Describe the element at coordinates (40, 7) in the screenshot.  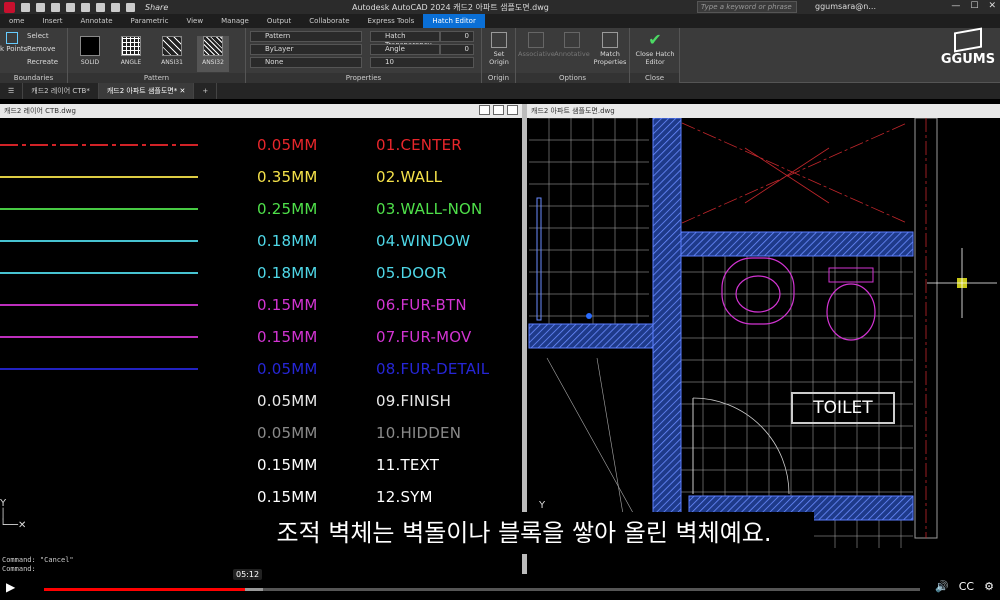
I see `open-file-icon` at that location.